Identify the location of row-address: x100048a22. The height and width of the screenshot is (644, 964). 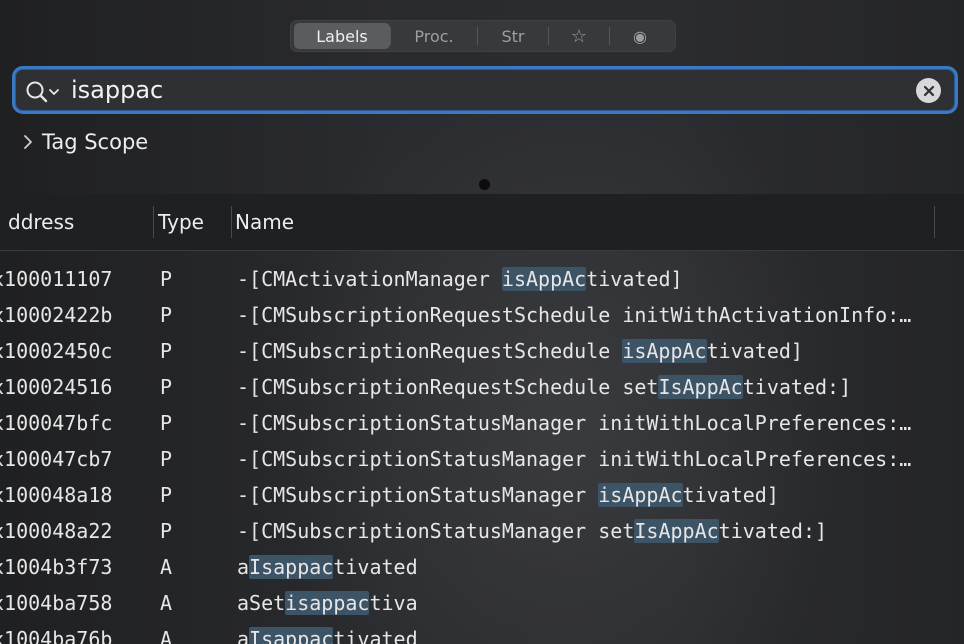
(56, 531).